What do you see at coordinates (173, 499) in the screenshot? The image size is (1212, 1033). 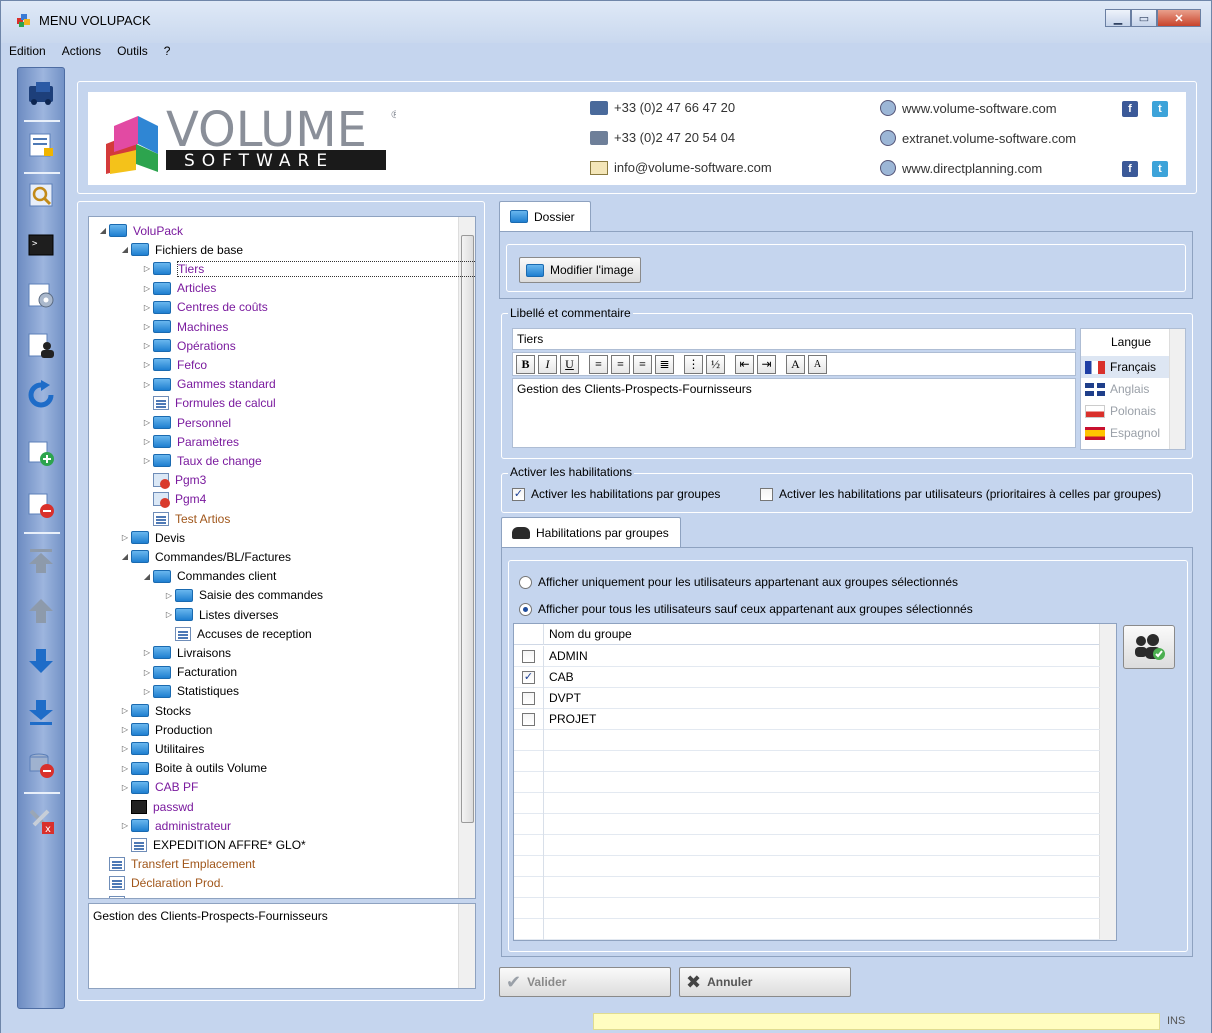 I see `tree-node: Pgm4` at bounding box center [173, 499].